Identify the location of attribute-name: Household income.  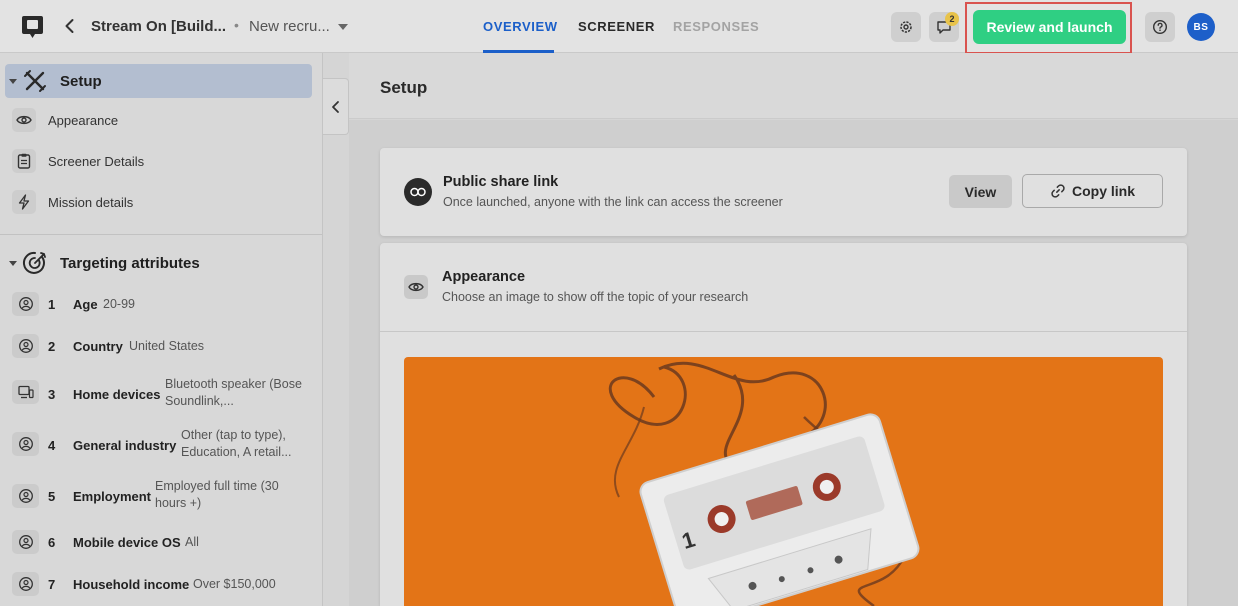
(131, 584).